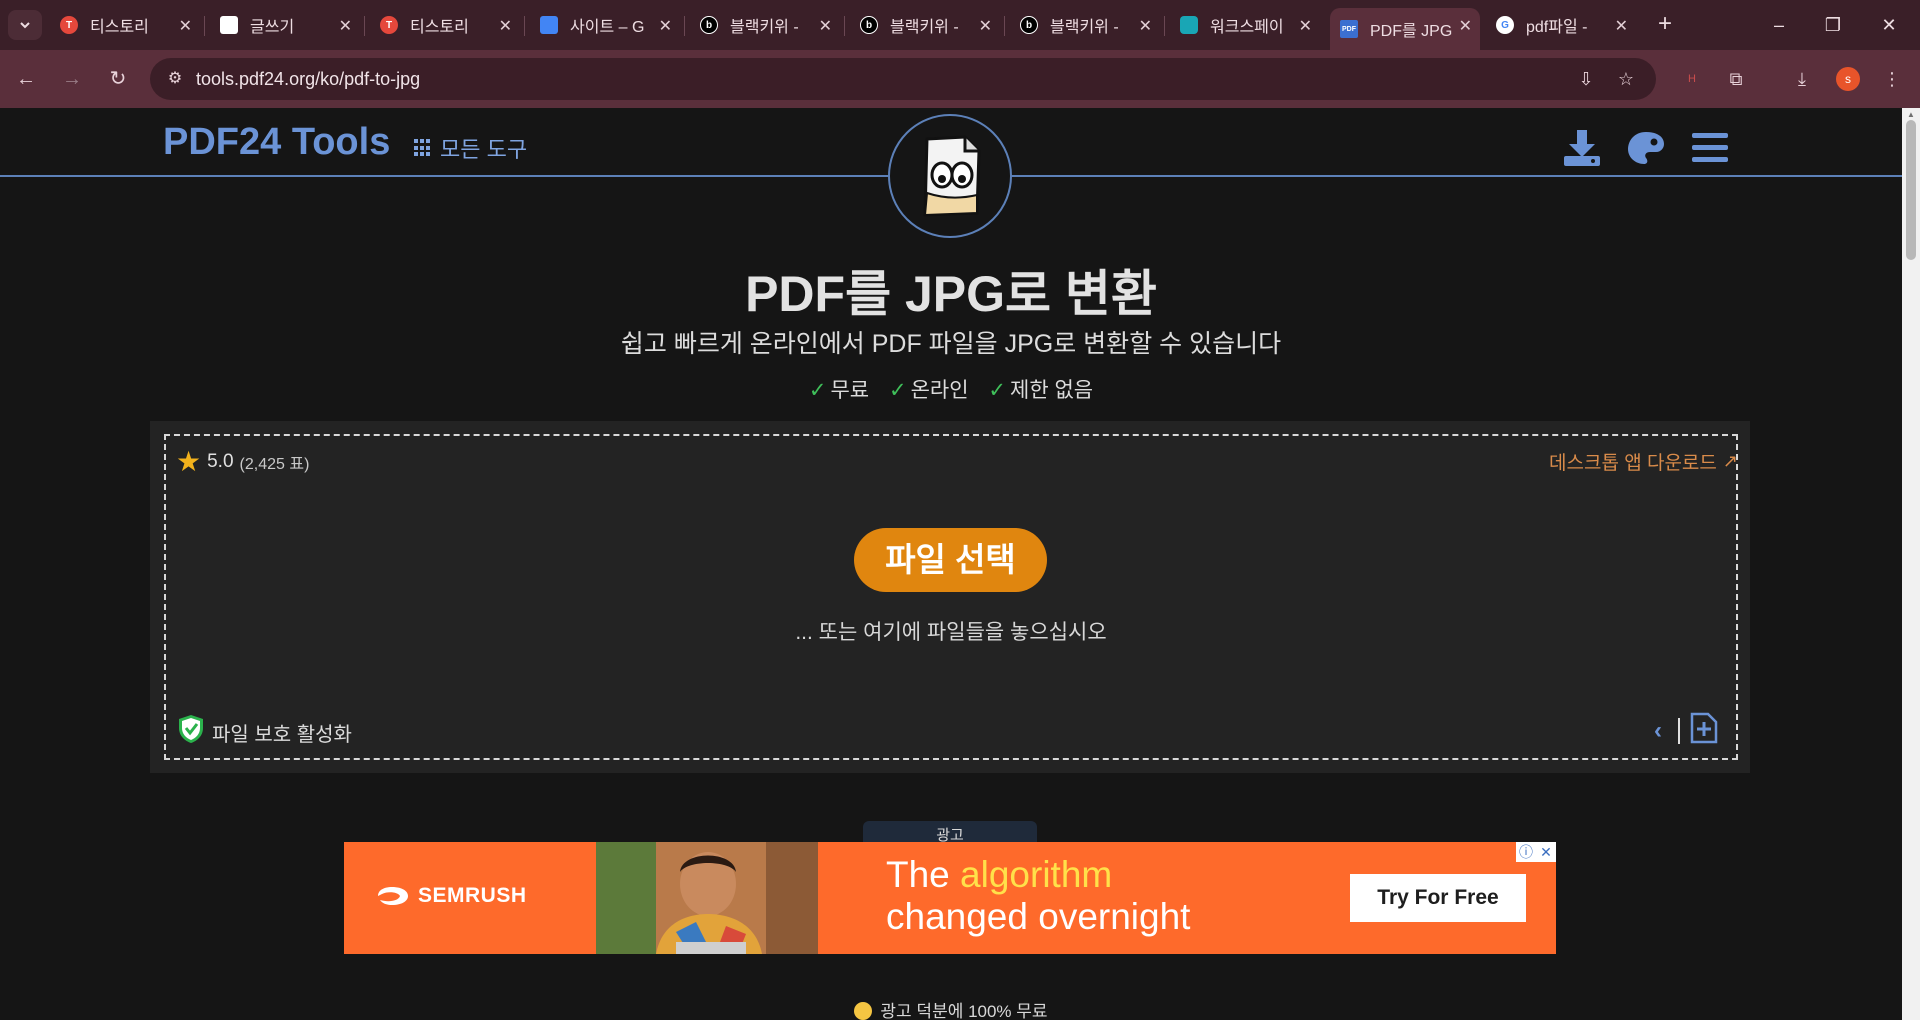 The width and height of the screenshot is (1920, 1020). Describe the element at coordinates (1038, 895) in the screenshot. I see `ad-headline: The algorithm changed overnight` at that location.